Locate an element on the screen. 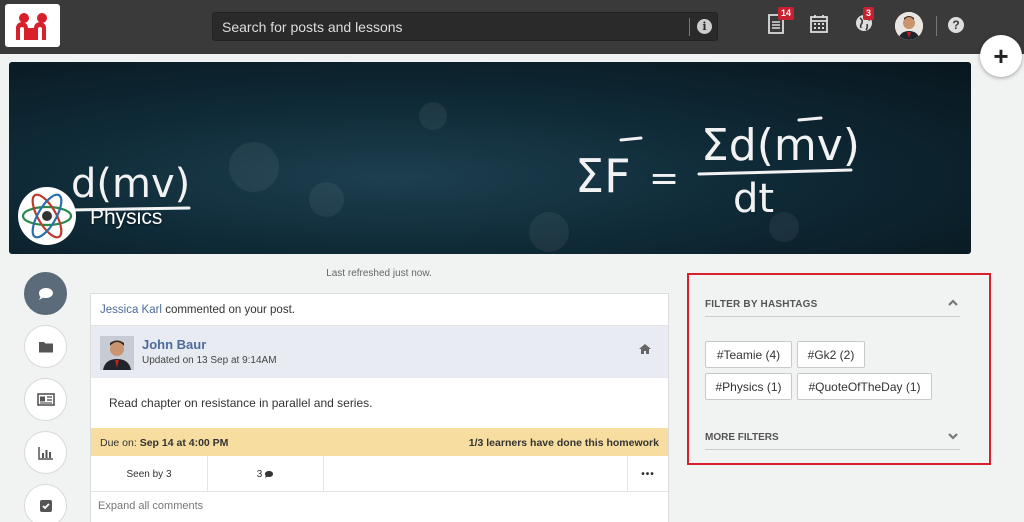  bar-chart-icon is located at coordinates (45, 453).